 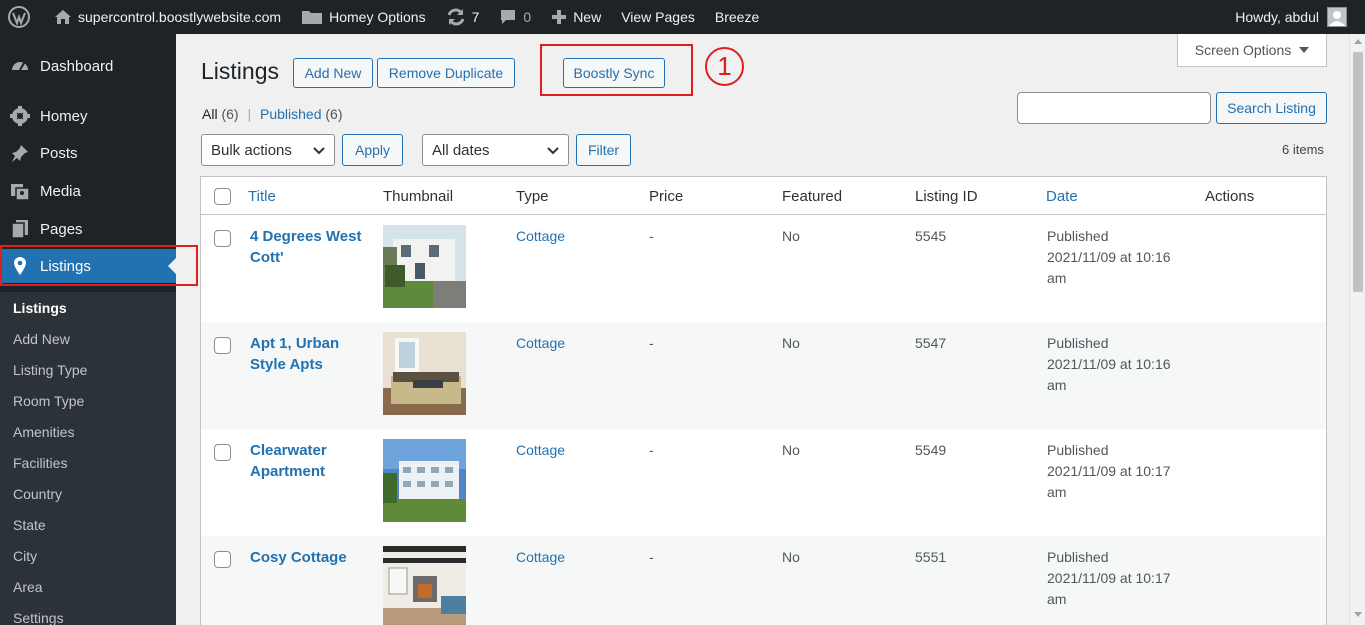 I want to click on boostly-sync-button: Boostly Sync, so click(x=614, y=73).